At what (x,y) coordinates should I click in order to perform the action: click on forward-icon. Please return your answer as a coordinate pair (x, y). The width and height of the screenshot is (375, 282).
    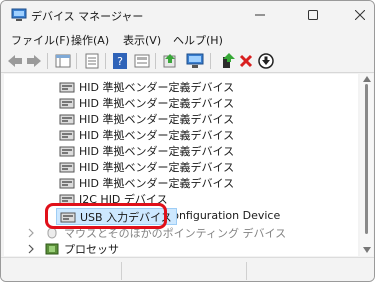
    Looking at the image, I should click on (34, 61).